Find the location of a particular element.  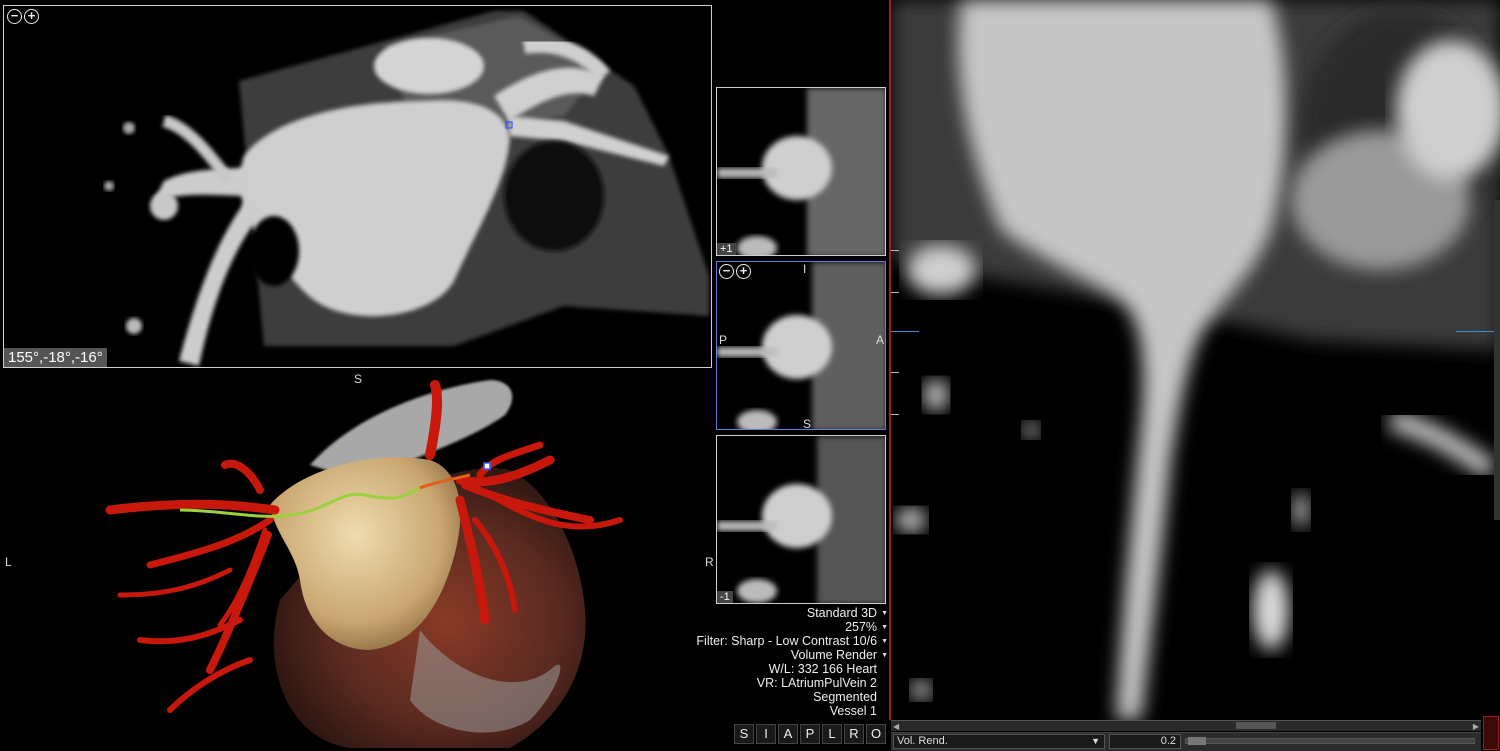

view-angle-label: 155°,-18°,-16° is located at coordinates (55, 357).